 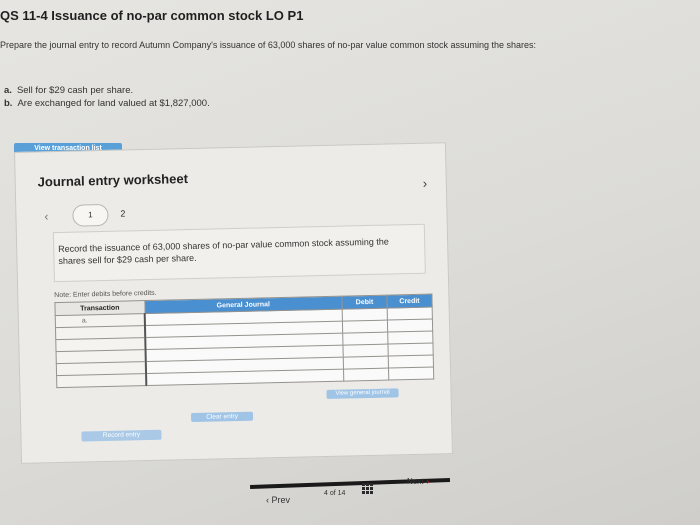 I want to click on prev-page-chevron-icon: ‹, so click(x=46, y=216).